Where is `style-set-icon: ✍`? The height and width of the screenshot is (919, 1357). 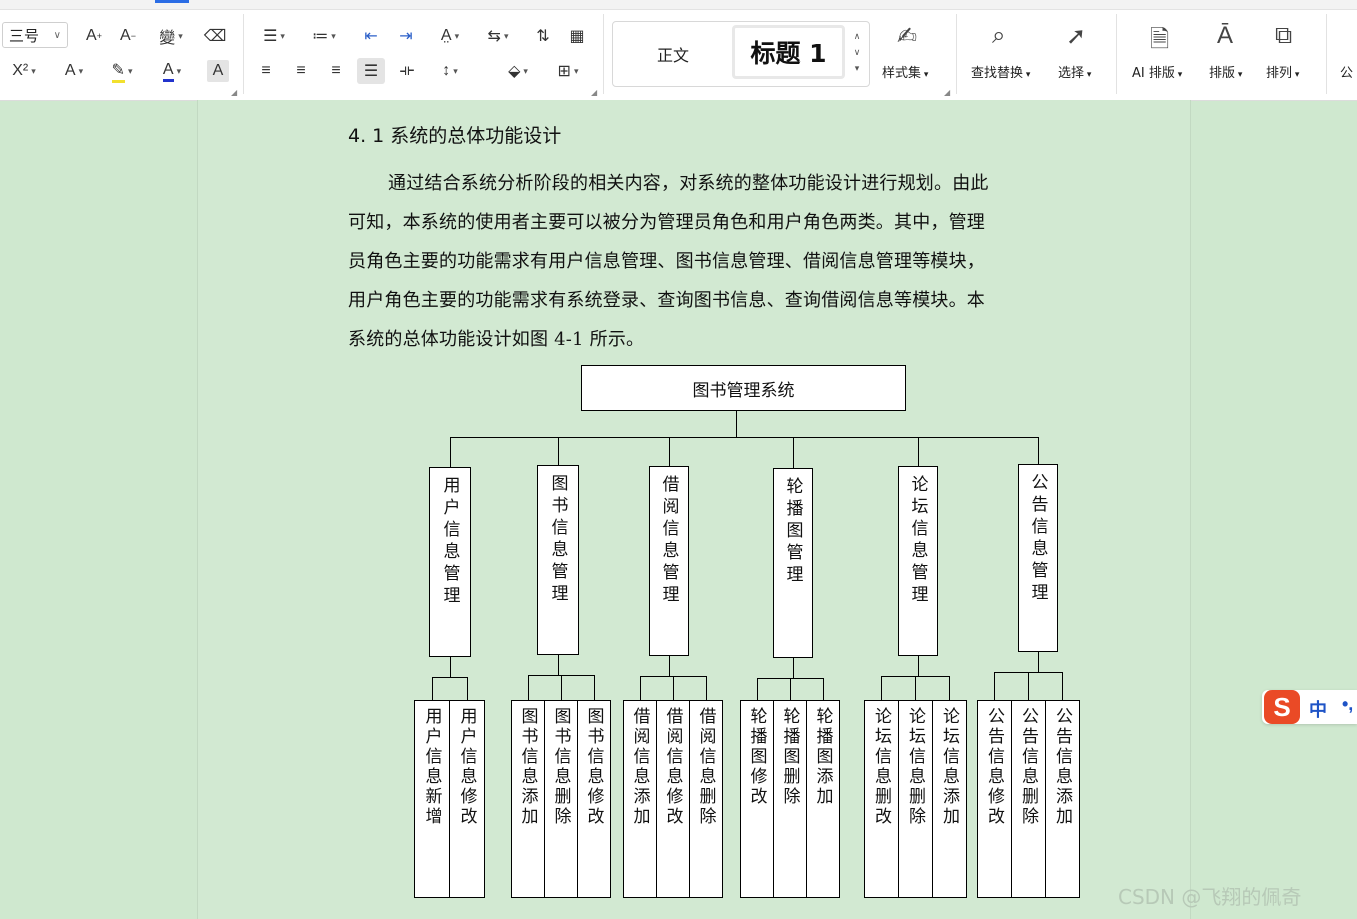
style-set-icon: ✍ is located at coordinates (907, 36).